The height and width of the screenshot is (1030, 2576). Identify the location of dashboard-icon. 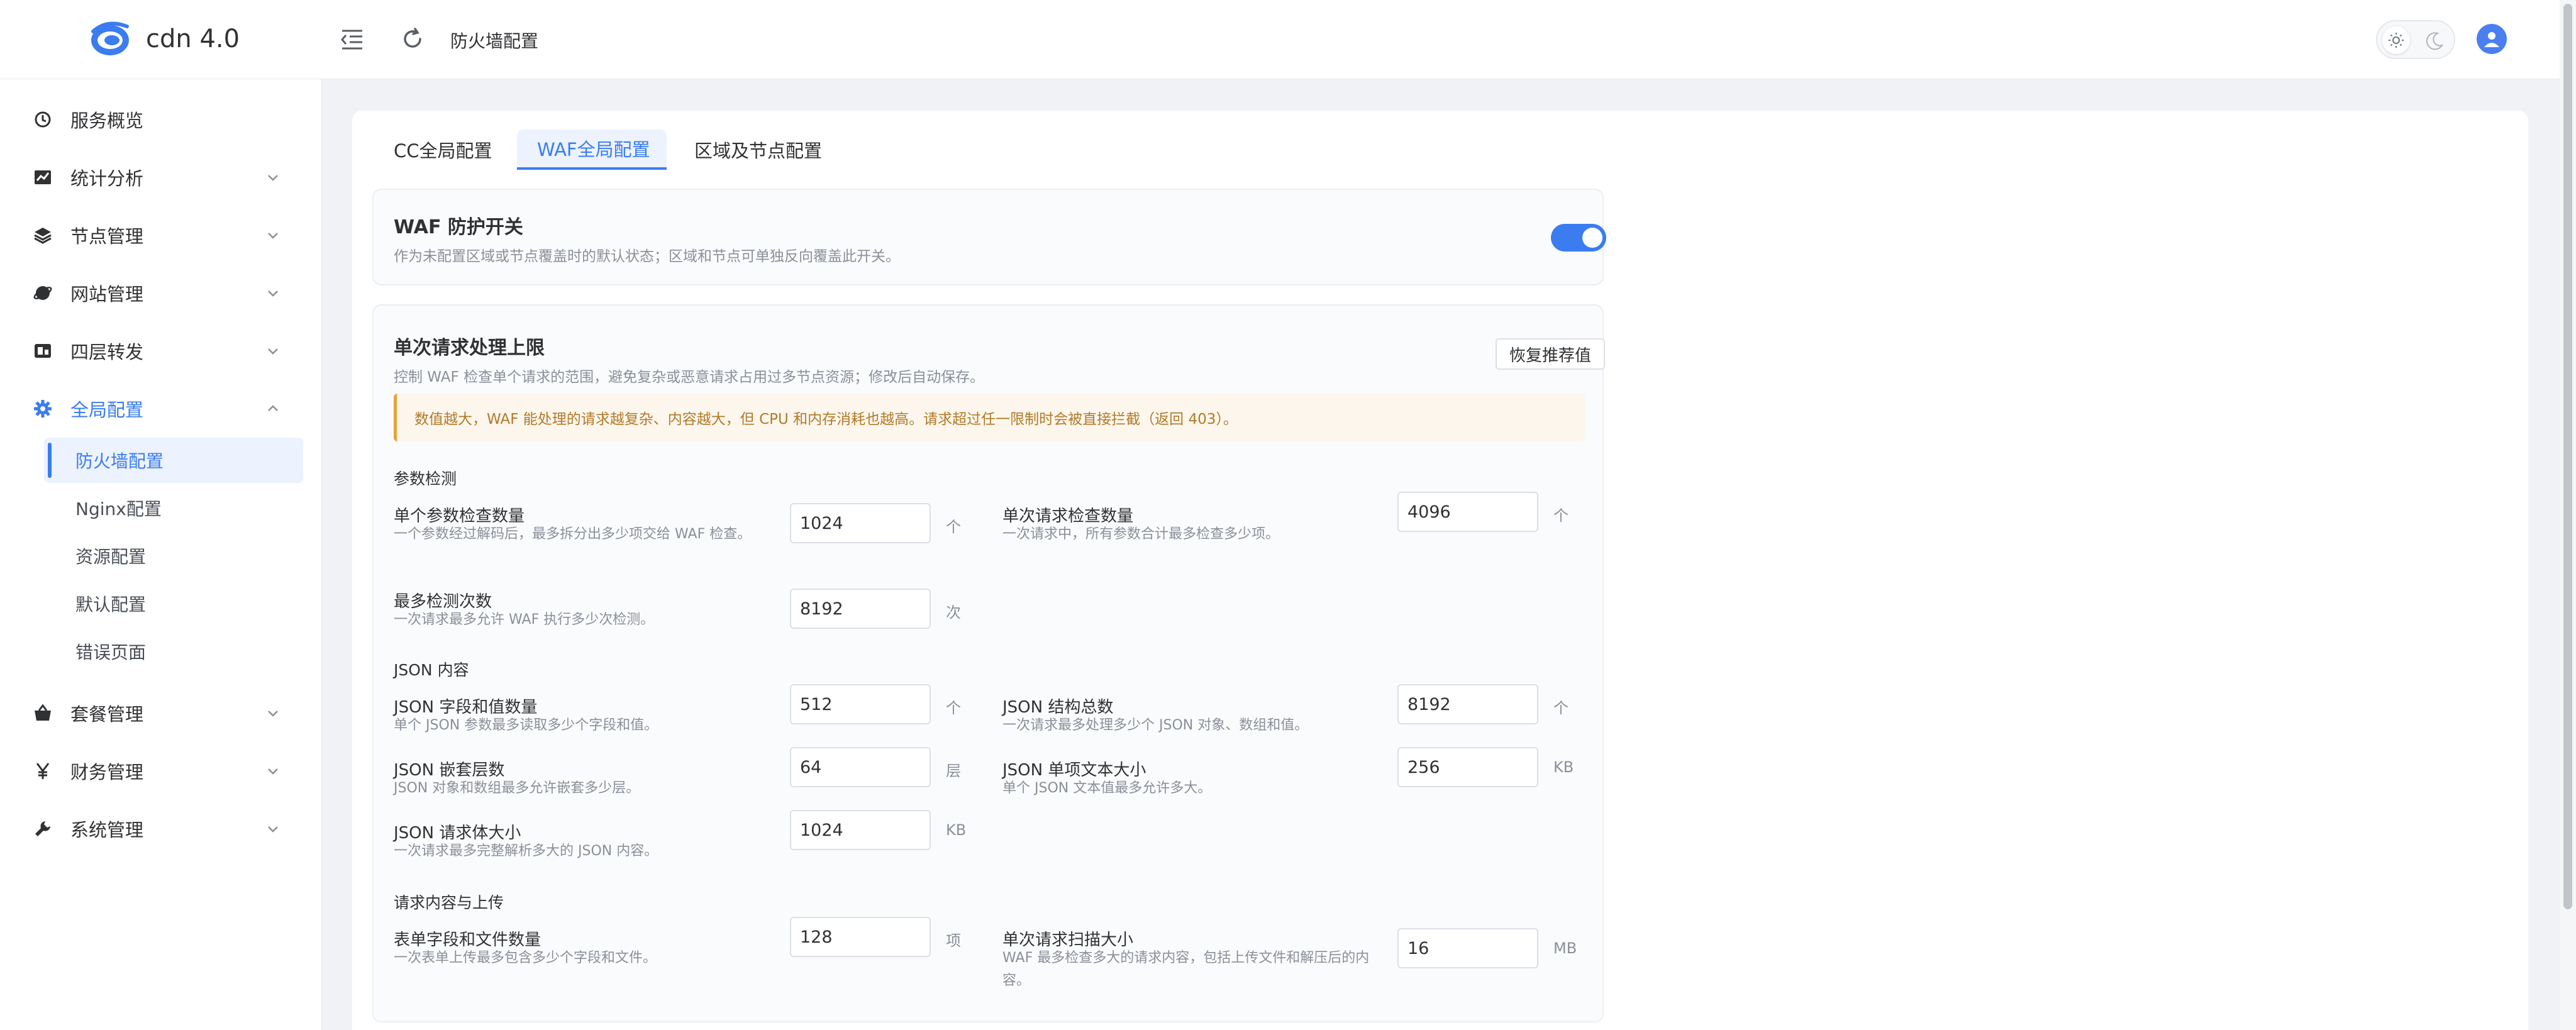
(43, 119).